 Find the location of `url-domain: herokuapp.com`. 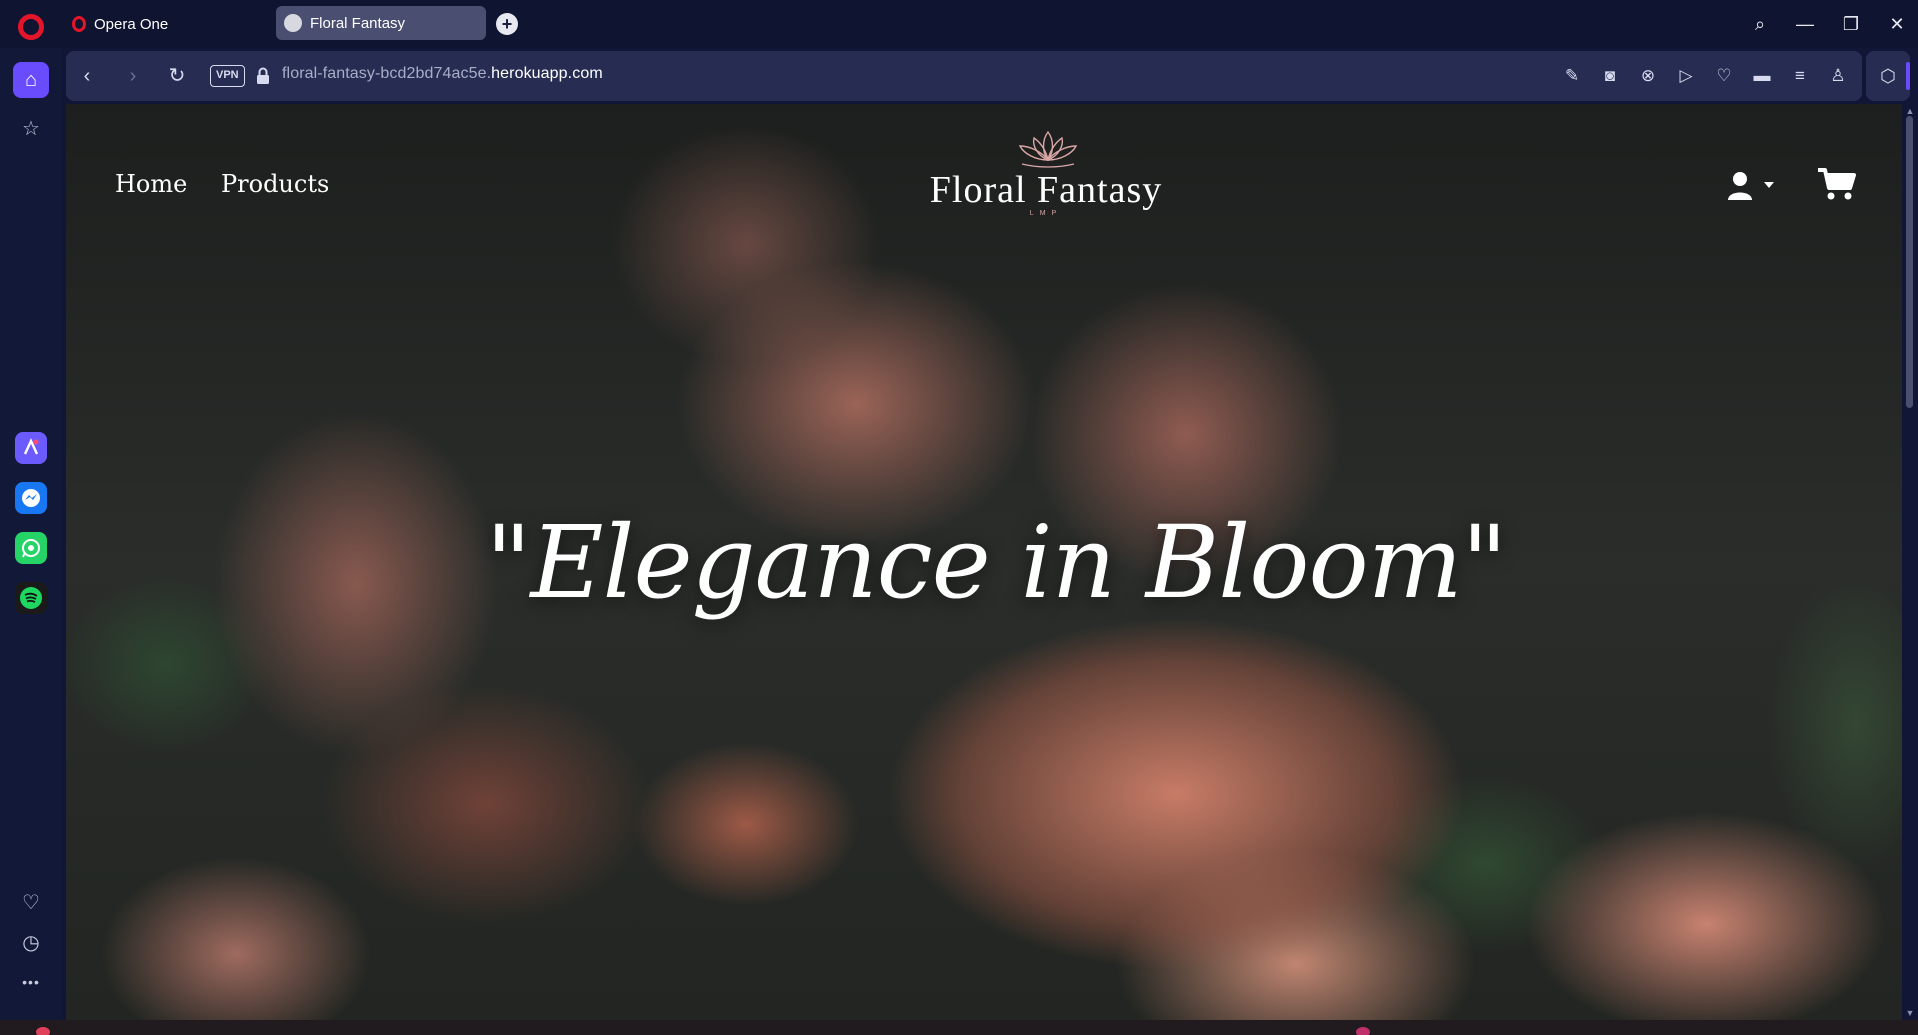

url-domain: herokuapp.com is located at coordinates (547, 73).